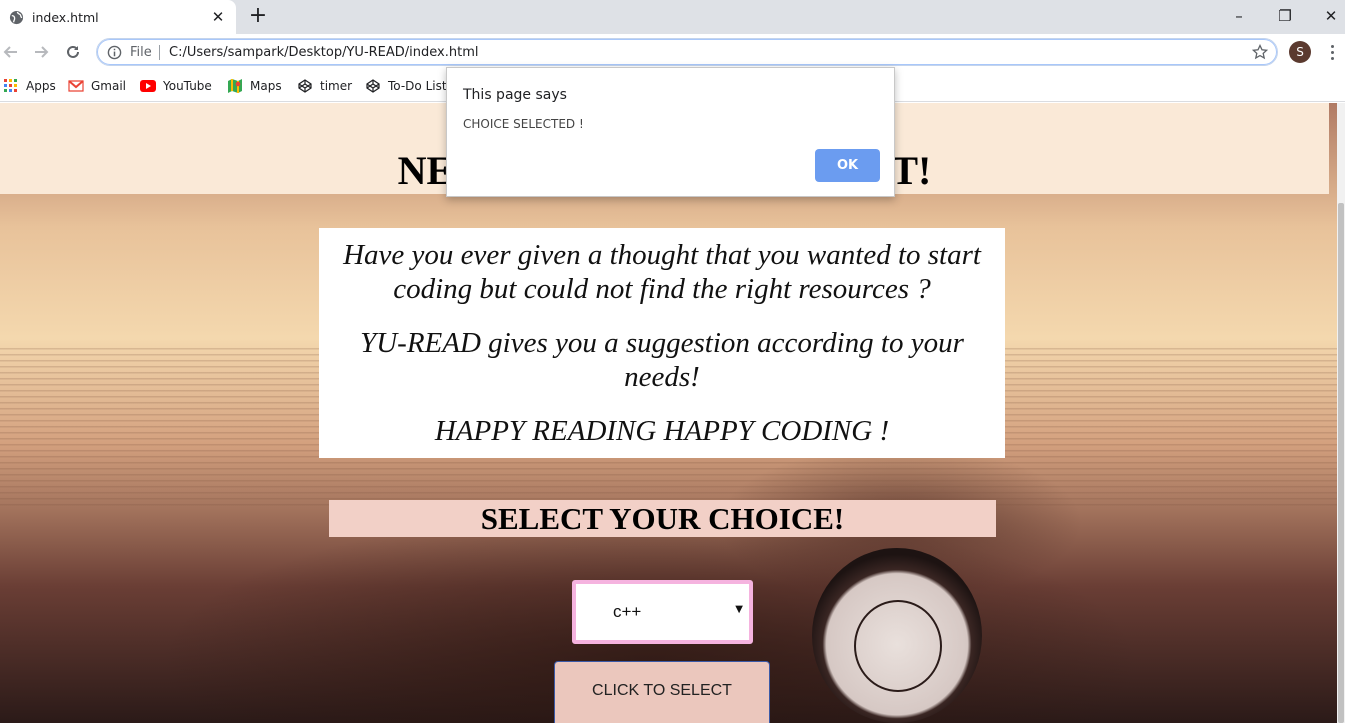 This screenshot has height=723, width=1345. What do you see at coordinates (515, 95) in the screenshot?
I see `dialog-title: This page says` at bounding box center [515, 95].